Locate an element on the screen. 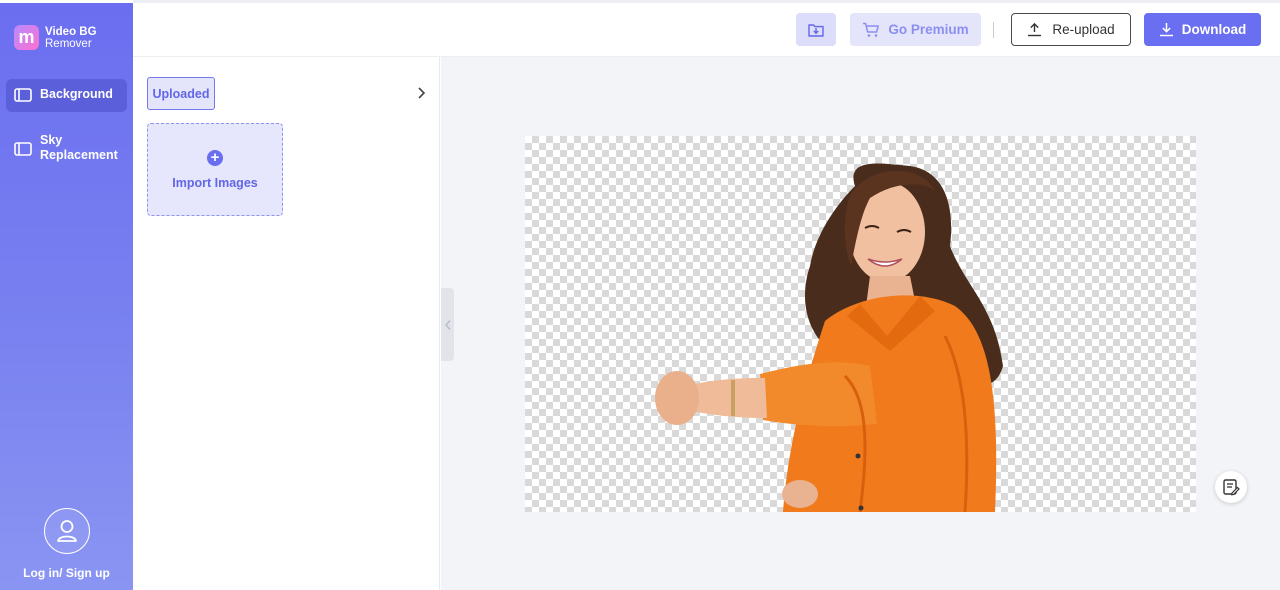 The width and height of the screenshot is (1280, 590). tab-uploaded-label: Uploaded is located at coordinates (181, 93).